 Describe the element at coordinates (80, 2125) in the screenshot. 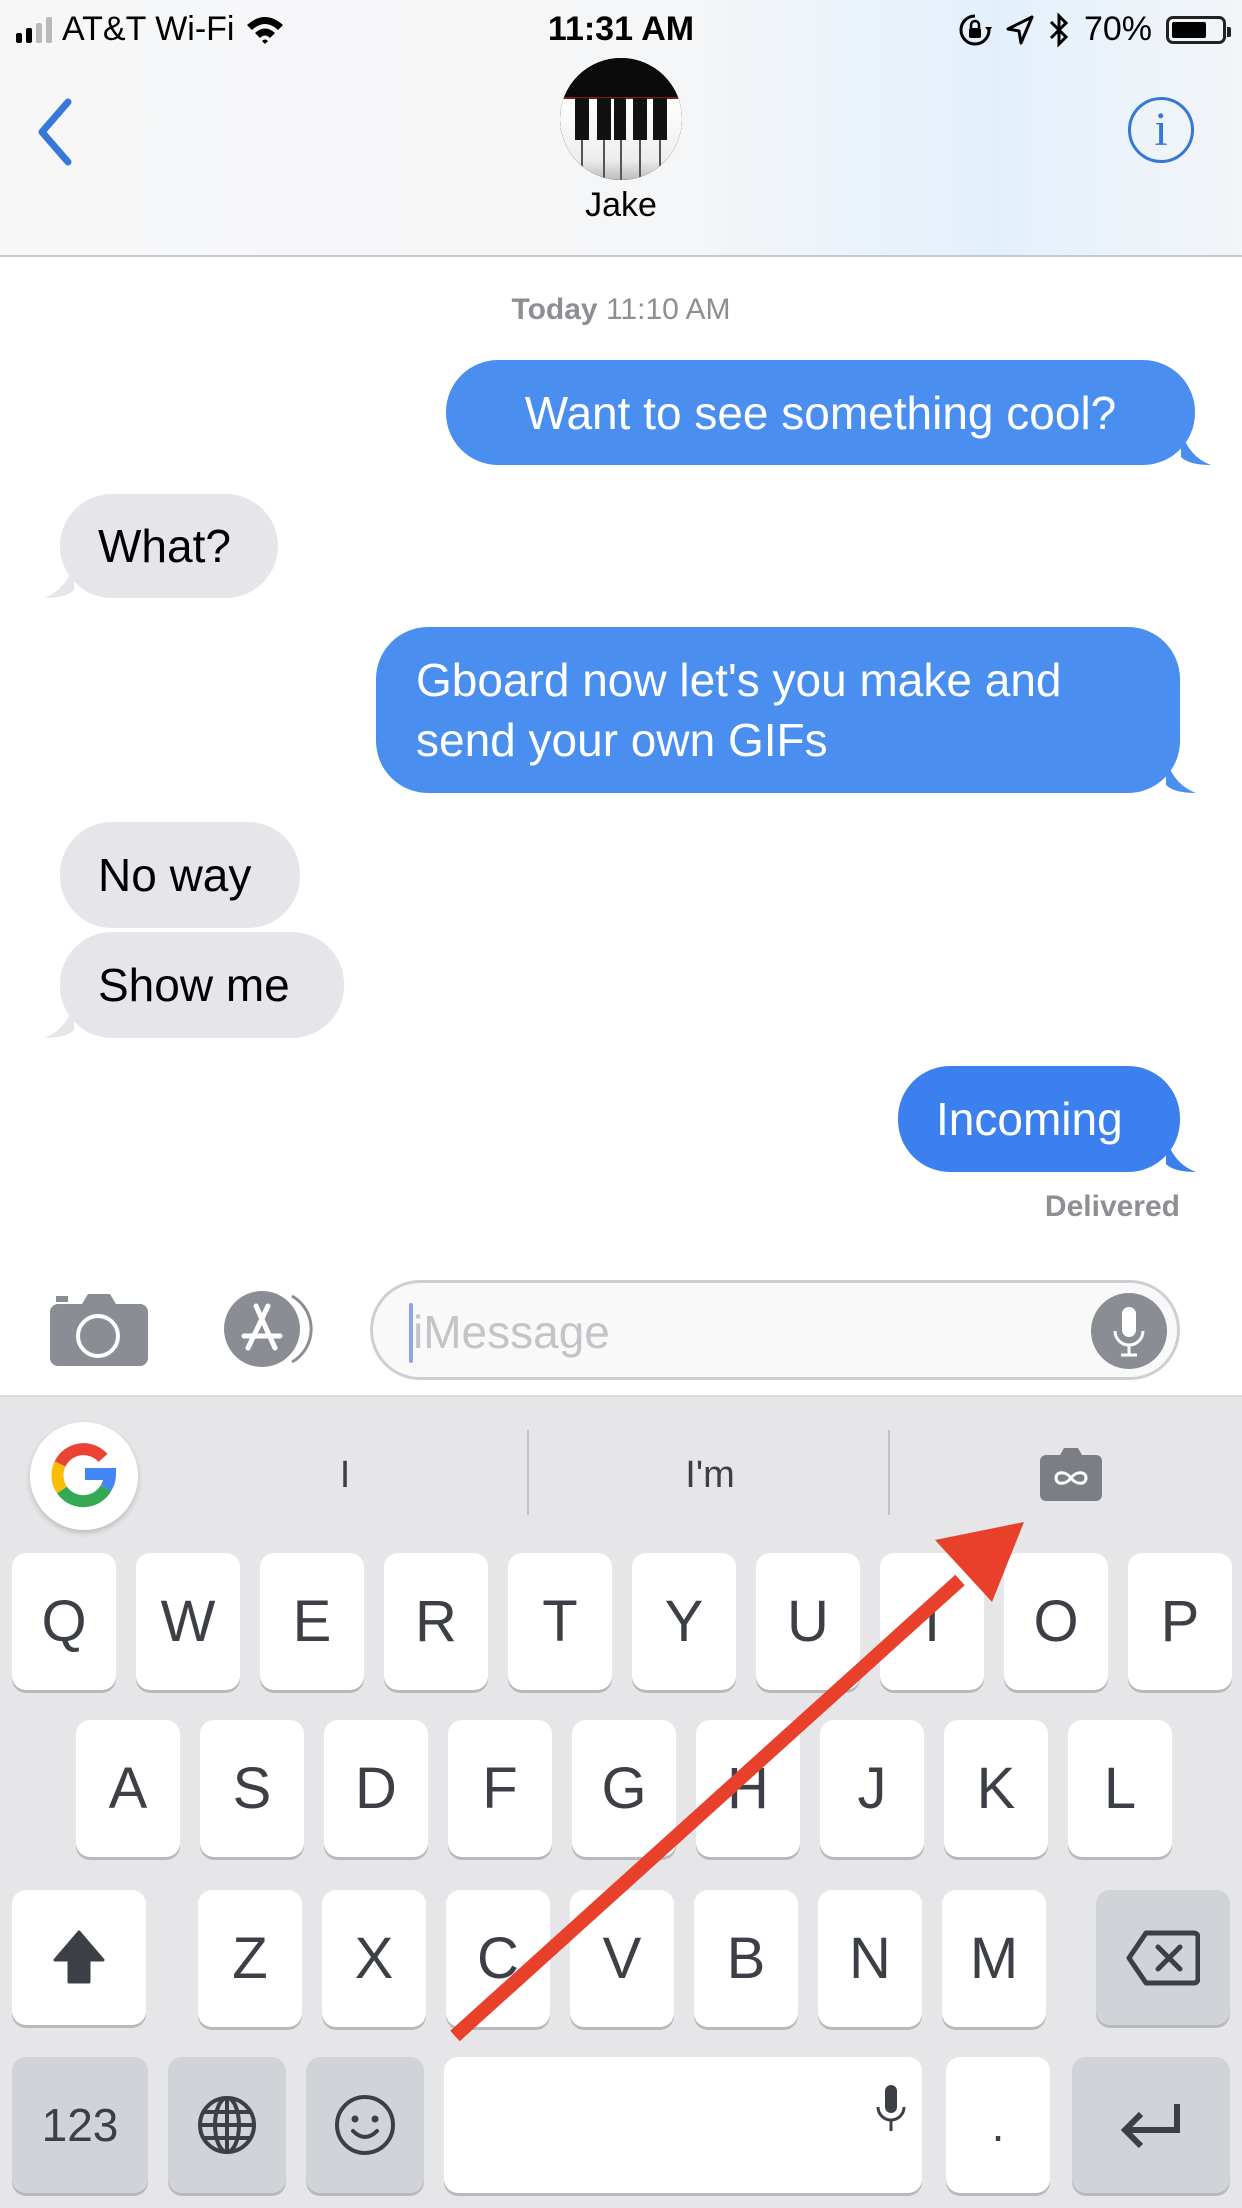

I see `numbers-key: 123` at that location.